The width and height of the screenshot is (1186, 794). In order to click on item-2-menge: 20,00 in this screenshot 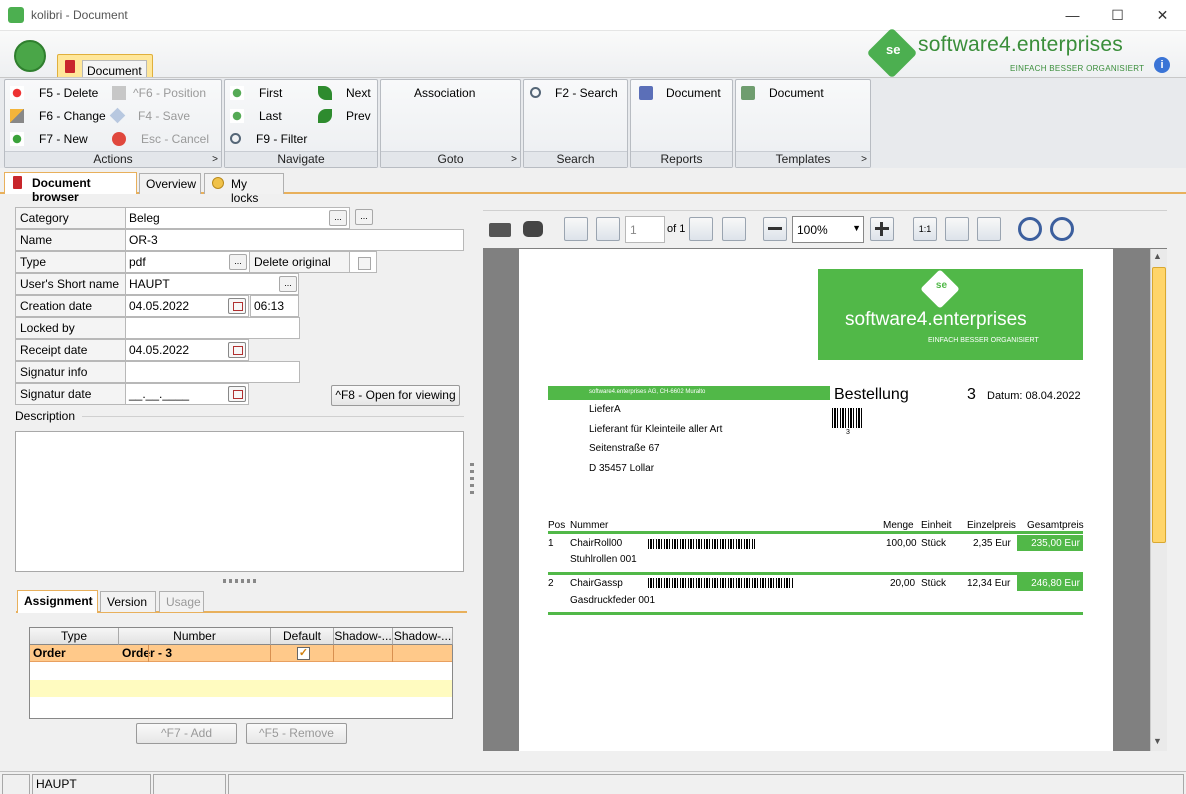, I will do `click(903, 583)`.